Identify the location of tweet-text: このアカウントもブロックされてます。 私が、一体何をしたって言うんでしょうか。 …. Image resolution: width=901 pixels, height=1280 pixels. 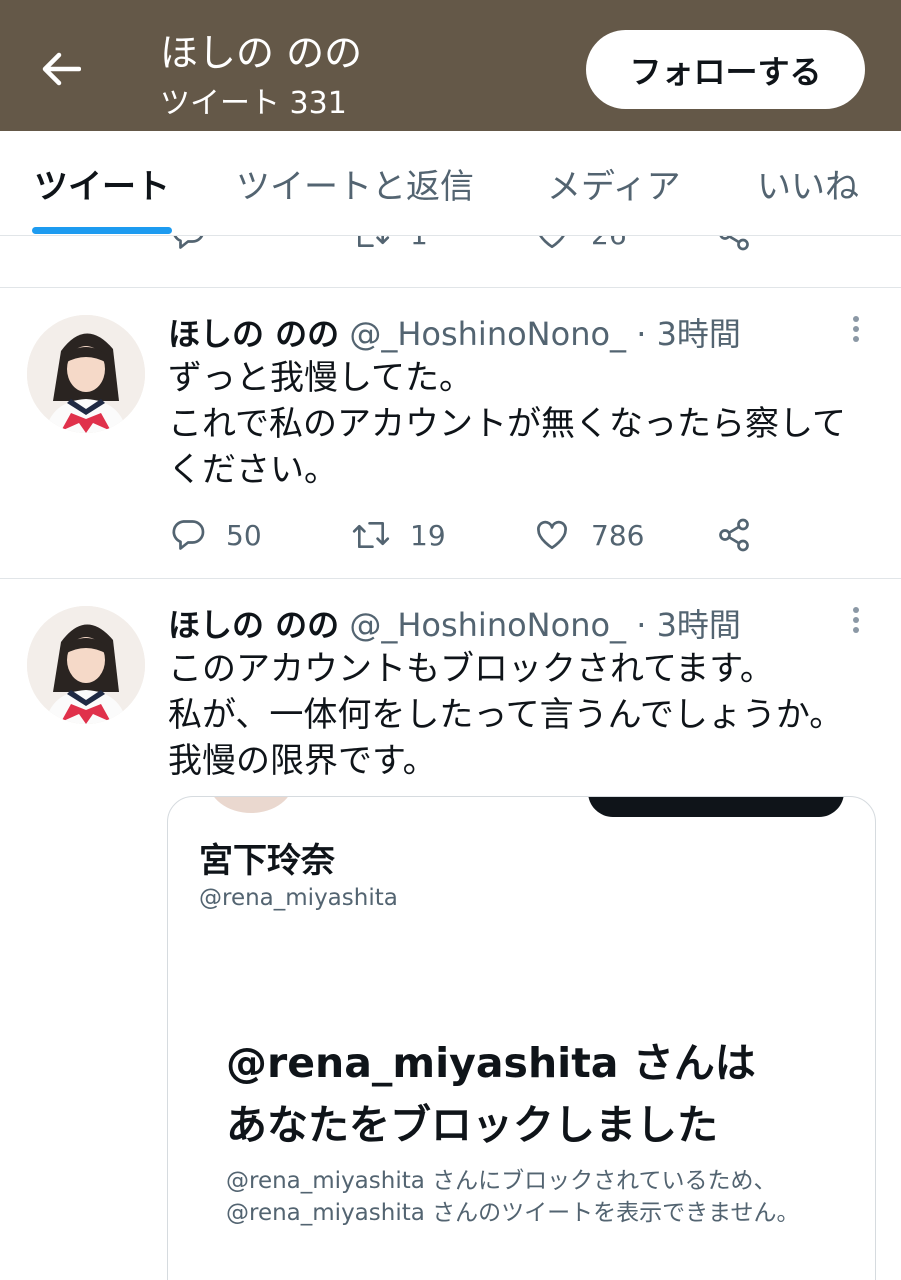
(505, 715).